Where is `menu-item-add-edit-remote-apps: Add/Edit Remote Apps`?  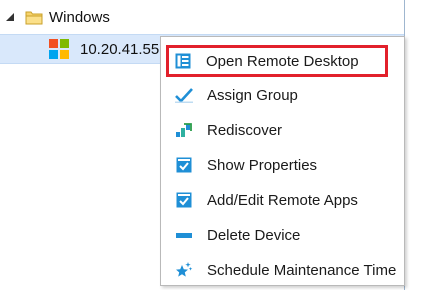 menu-item-add-edit-remote-apps: Add/Edit Remote Apps is located at coordinates (282, 200).